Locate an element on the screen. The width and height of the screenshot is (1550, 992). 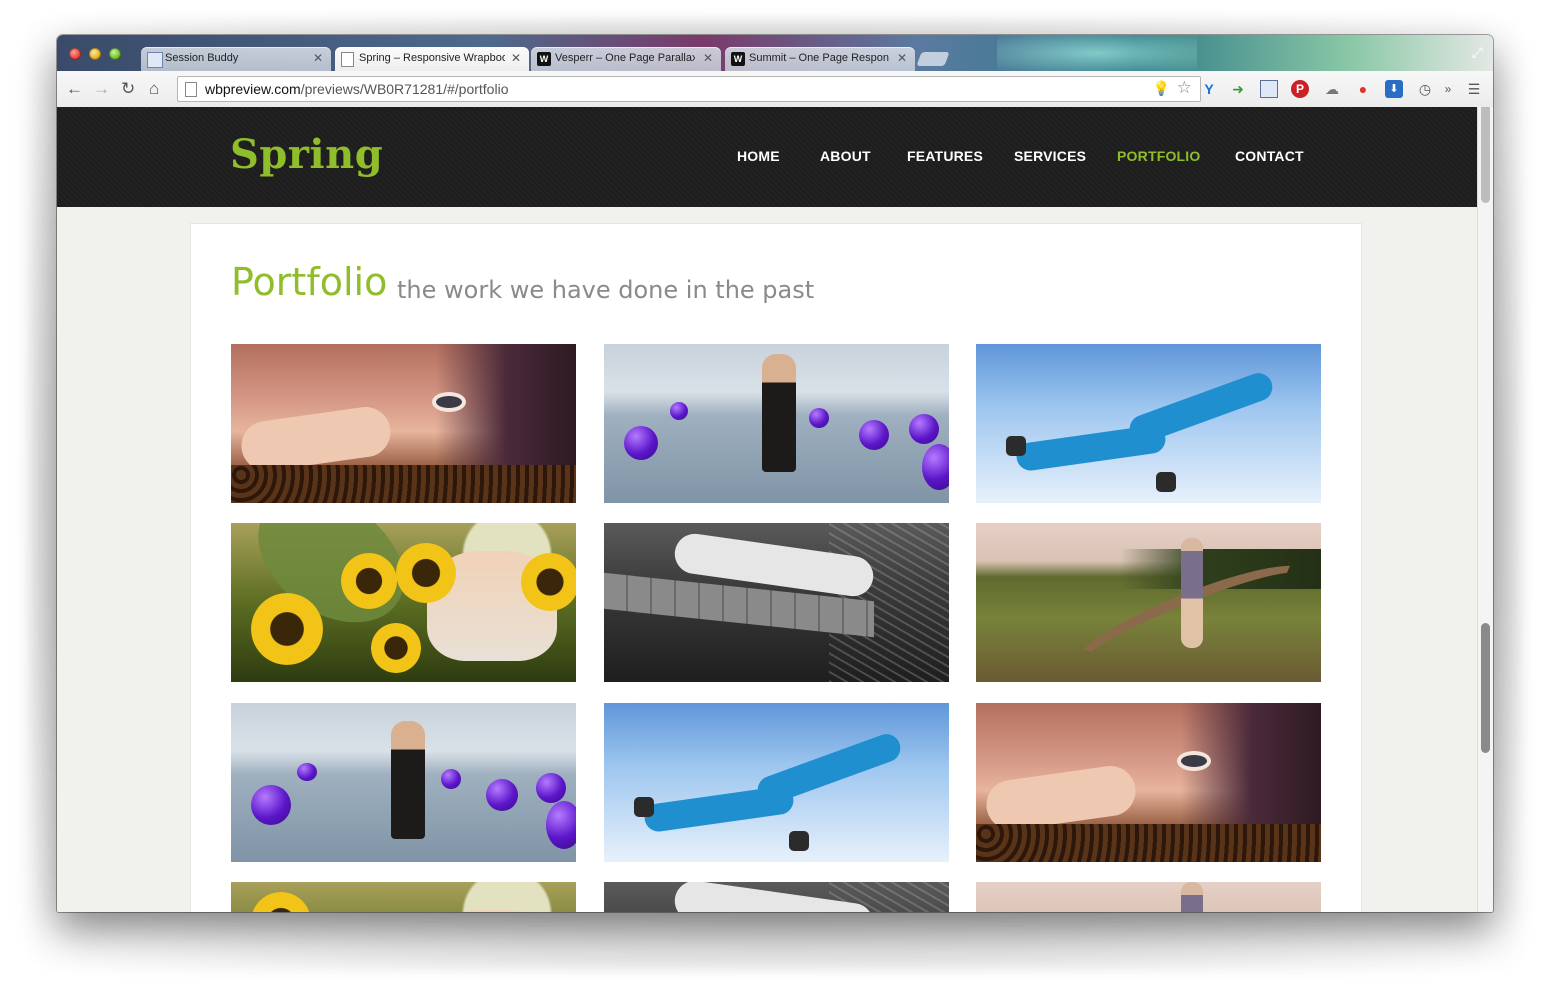
clock-icon: ◷ is located at coordinates (1425, 89).